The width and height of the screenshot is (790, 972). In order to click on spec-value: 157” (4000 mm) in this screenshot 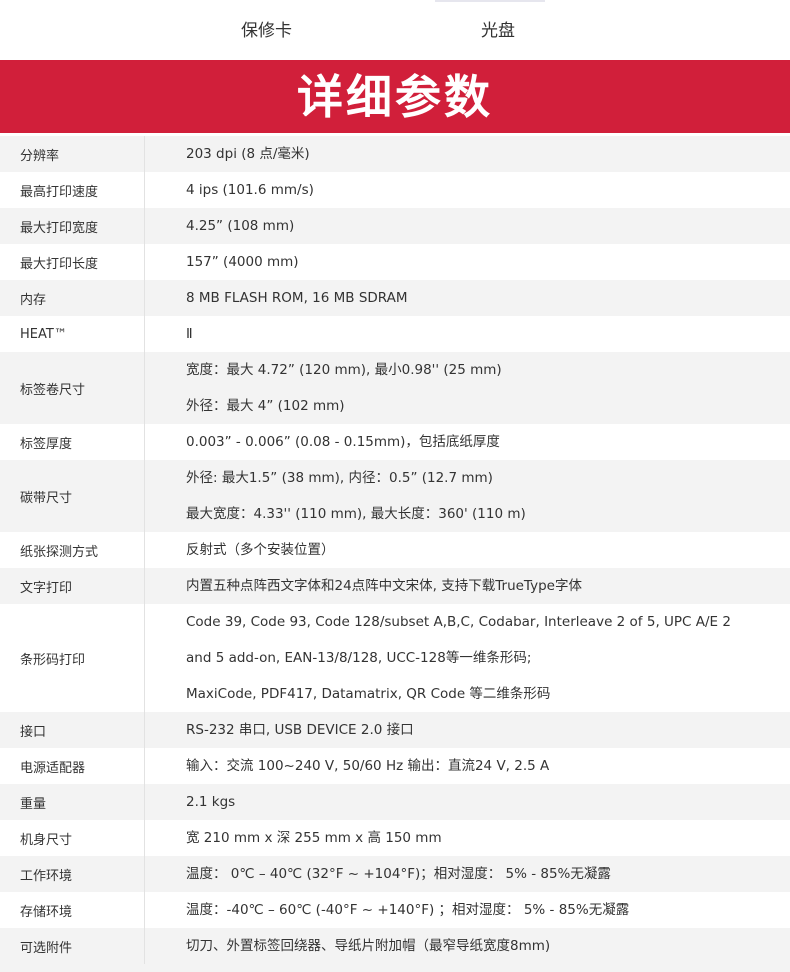, I will do `click(242, 262)`.